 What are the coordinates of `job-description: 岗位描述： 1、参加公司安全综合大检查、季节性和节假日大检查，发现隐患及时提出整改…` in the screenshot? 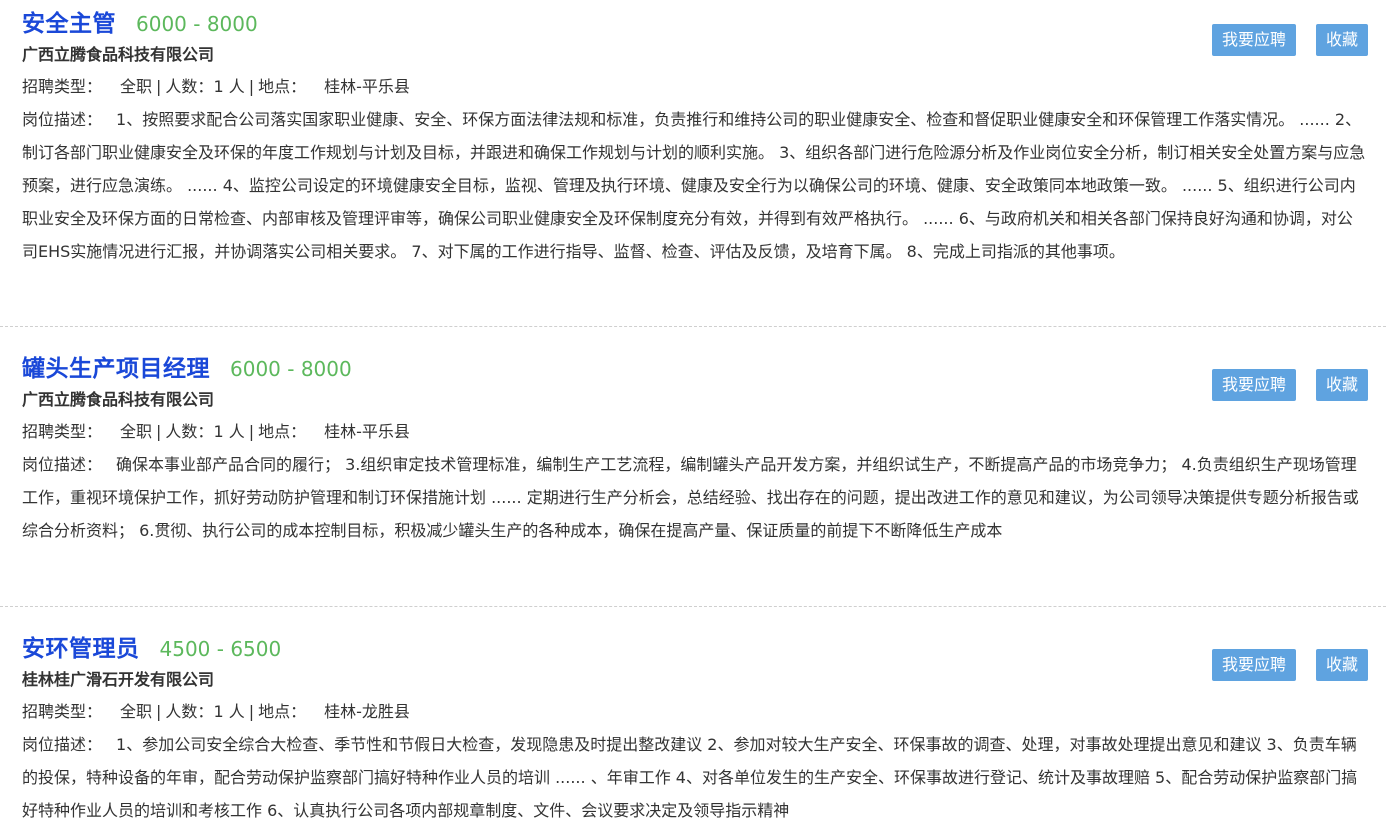 It's located at (695, 777).